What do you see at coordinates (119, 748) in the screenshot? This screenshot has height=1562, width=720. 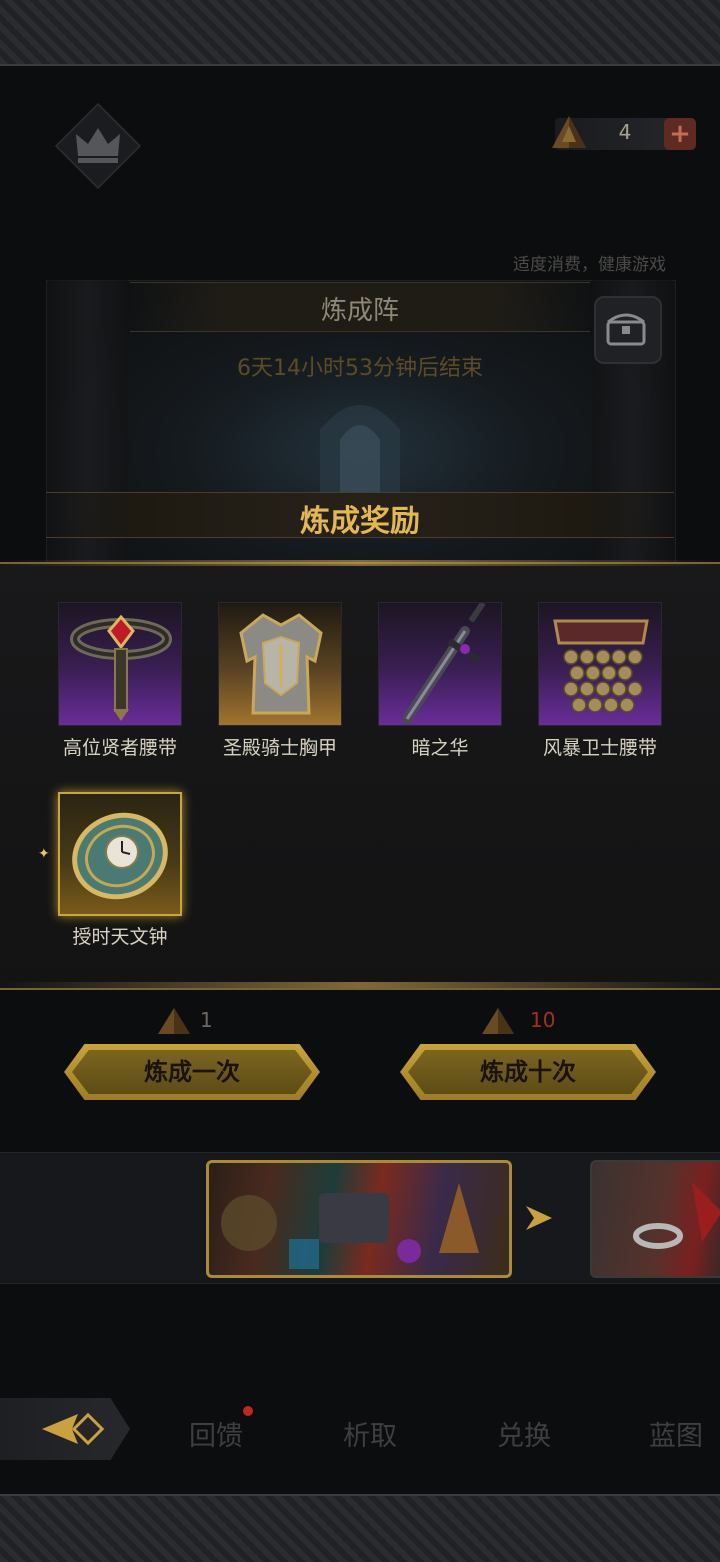 I see `reward-item-1-name: 高位贤者腰带` at bounding box center [119, 748].